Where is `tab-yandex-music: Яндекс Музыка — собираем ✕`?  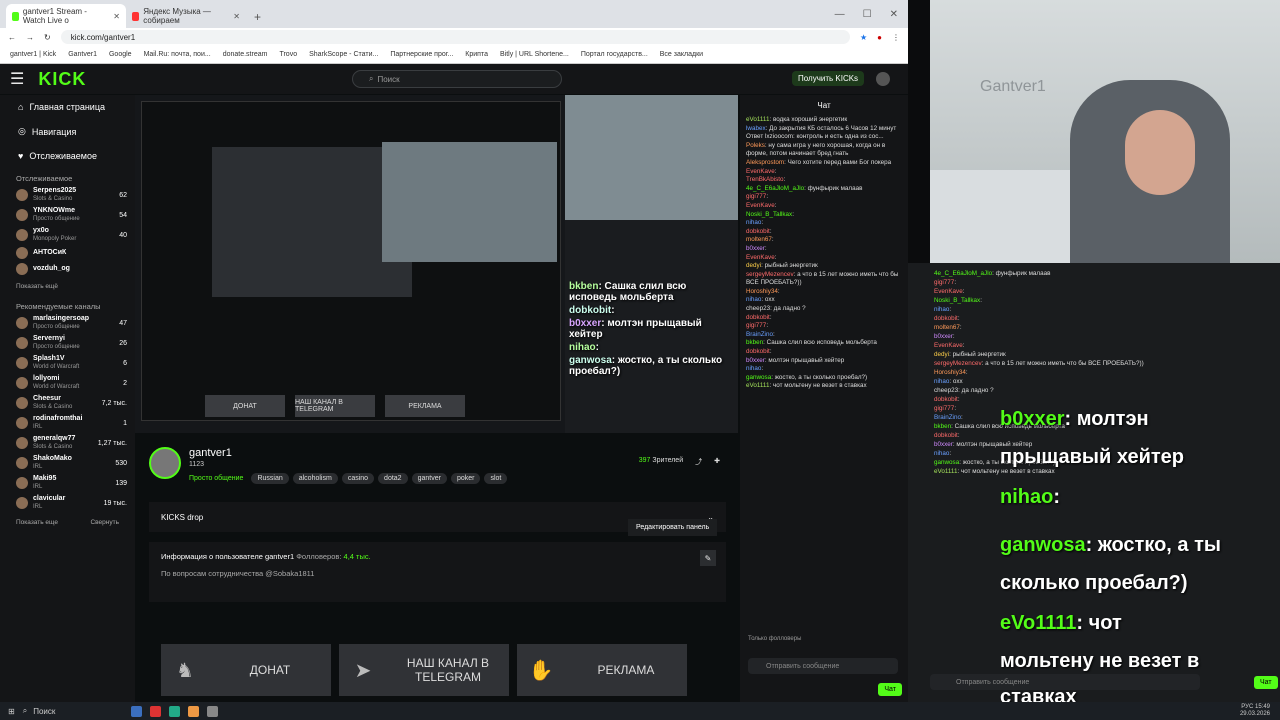
tab-yandex-music: Яндекс Музыка — собираем ✕ is located at coordinates (186, 16).